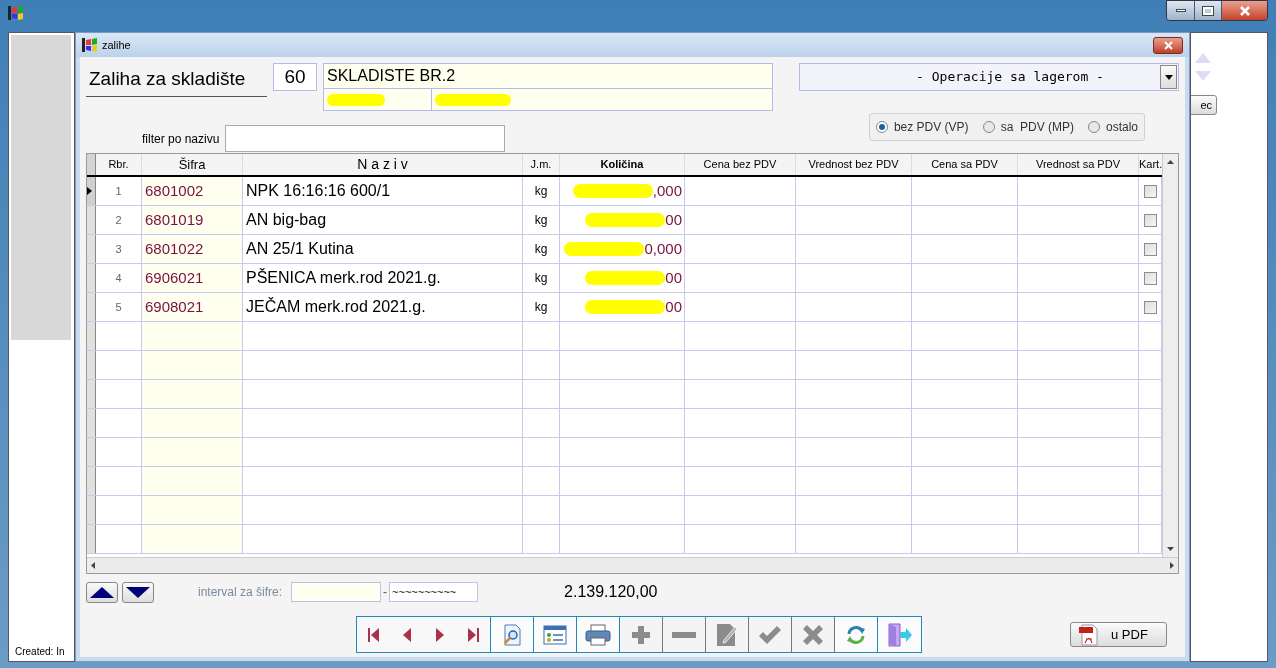 Image resolution: width=1276 pixels, height=668 pixels. Describe the element at coordinates (622, 164) in the screenshot. I see `column-header: Količina` at that location.